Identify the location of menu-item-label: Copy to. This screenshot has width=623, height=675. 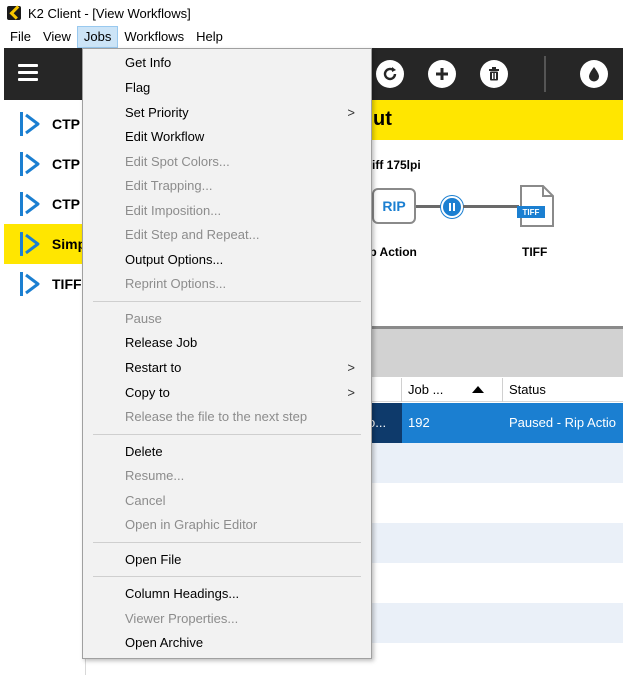
(147, 392).